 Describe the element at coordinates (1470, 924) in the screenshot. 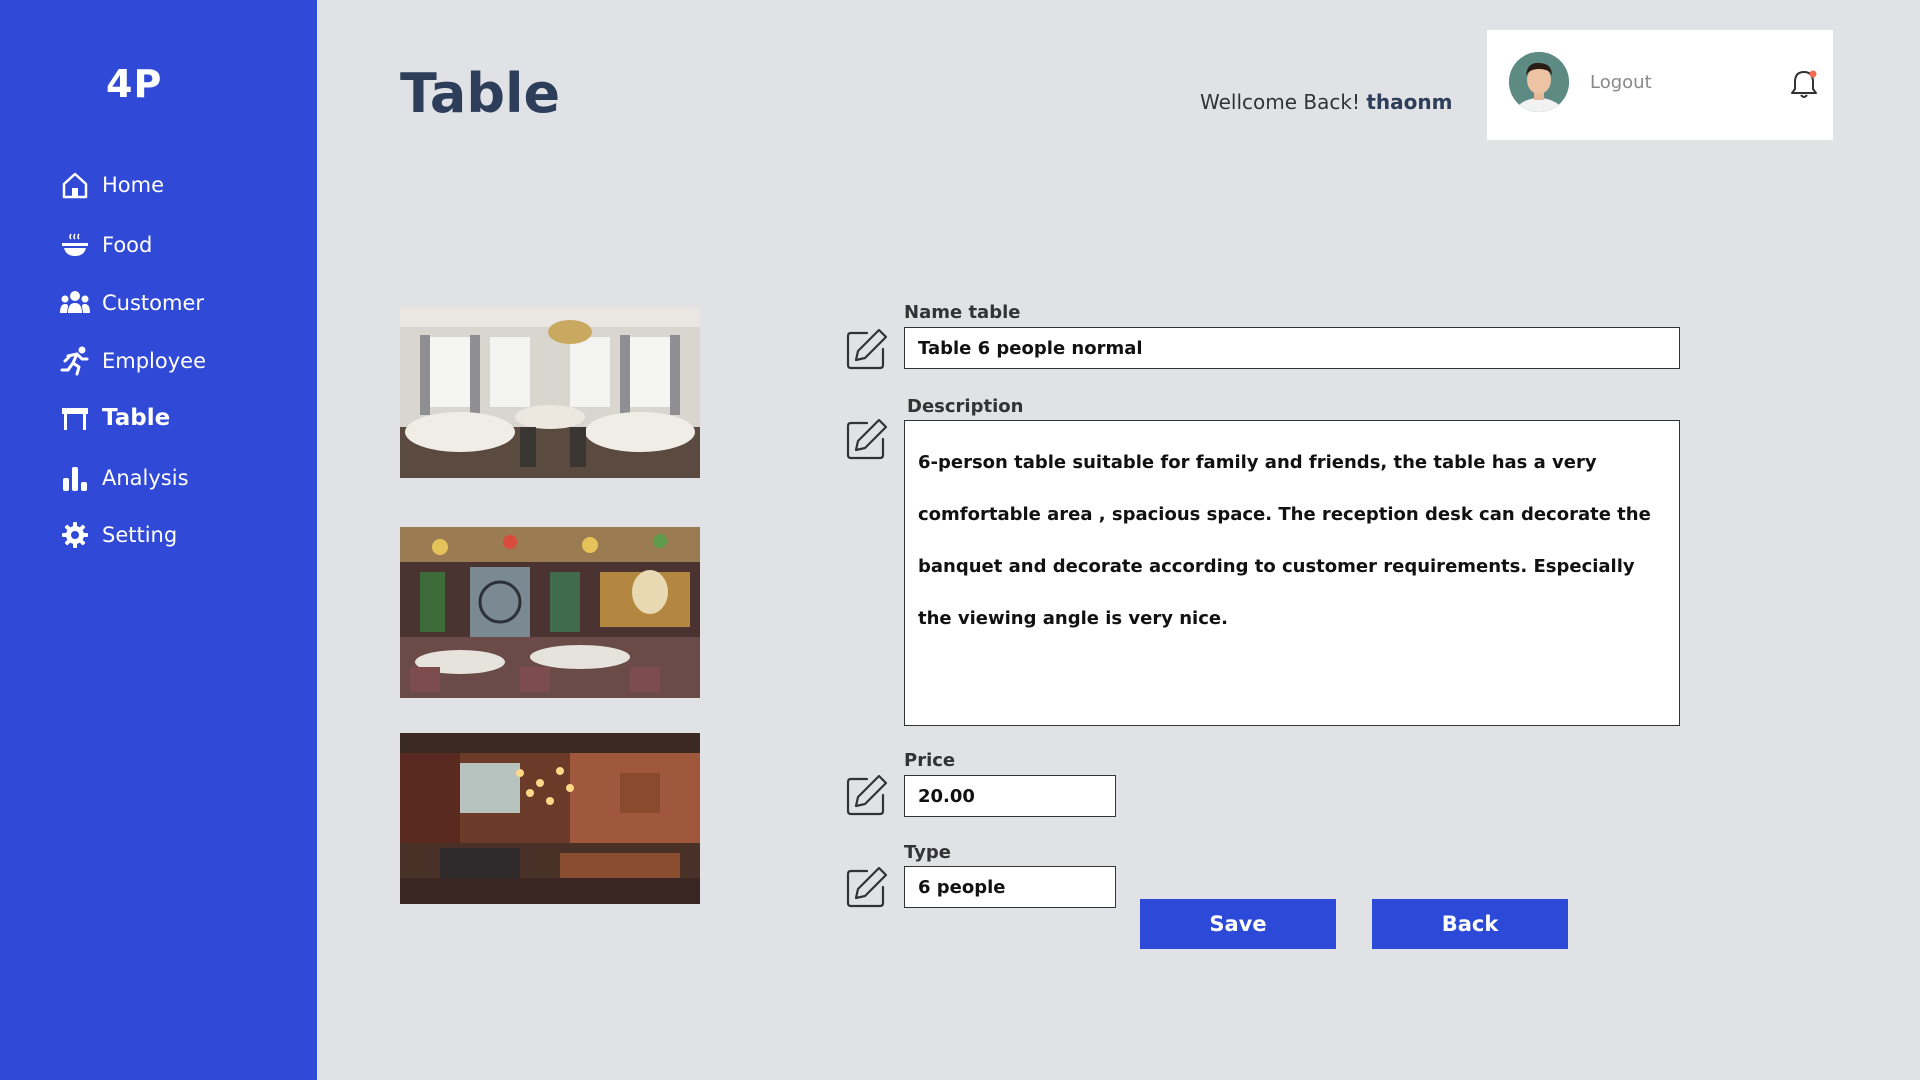

I see `back-button: Back` at that location.